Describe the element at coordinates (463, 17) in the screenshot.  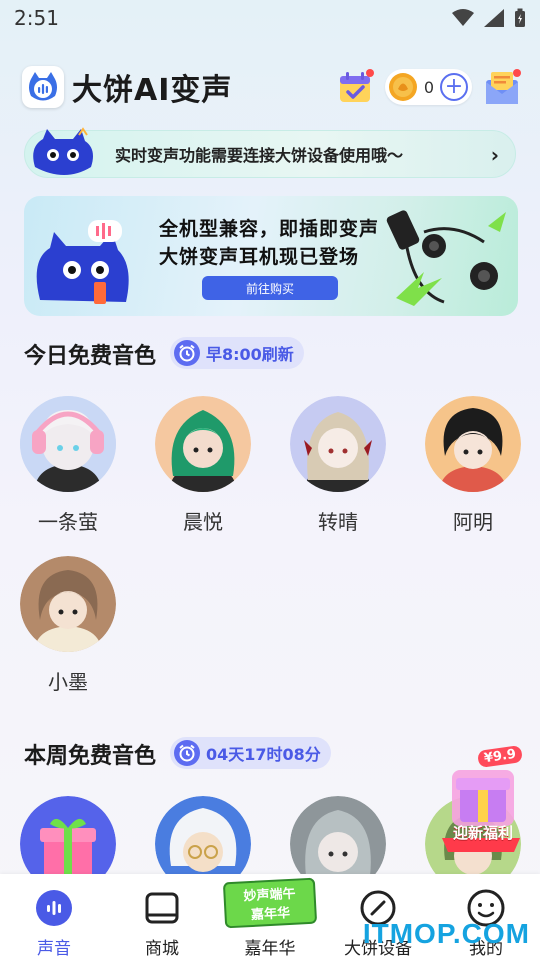
I see `wifi-icon` at that location.